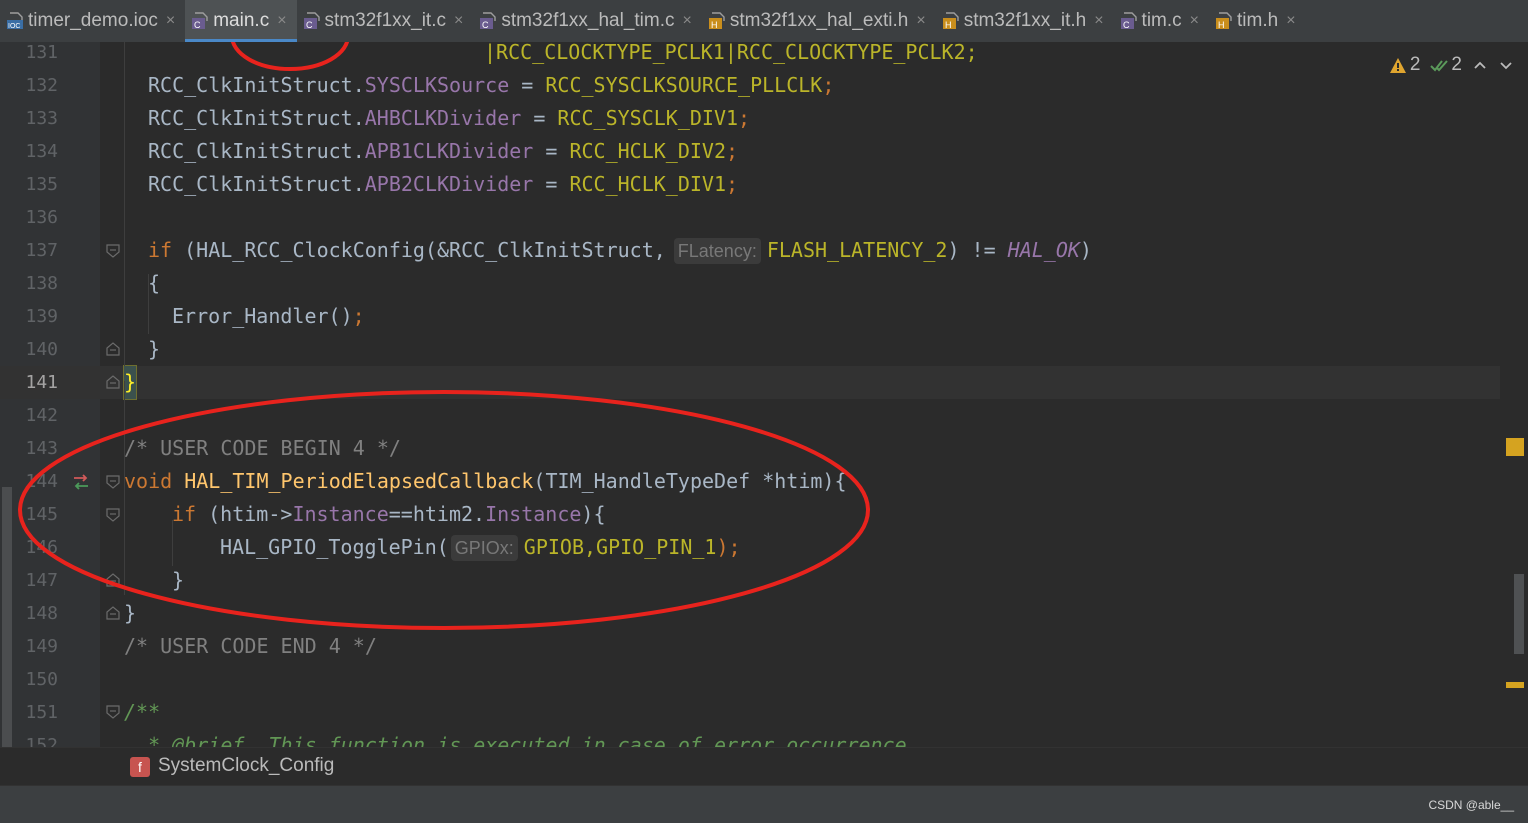  Describe the element at coordinates (140, 767) in the screenshot. I see `function-icon: f` at that location.